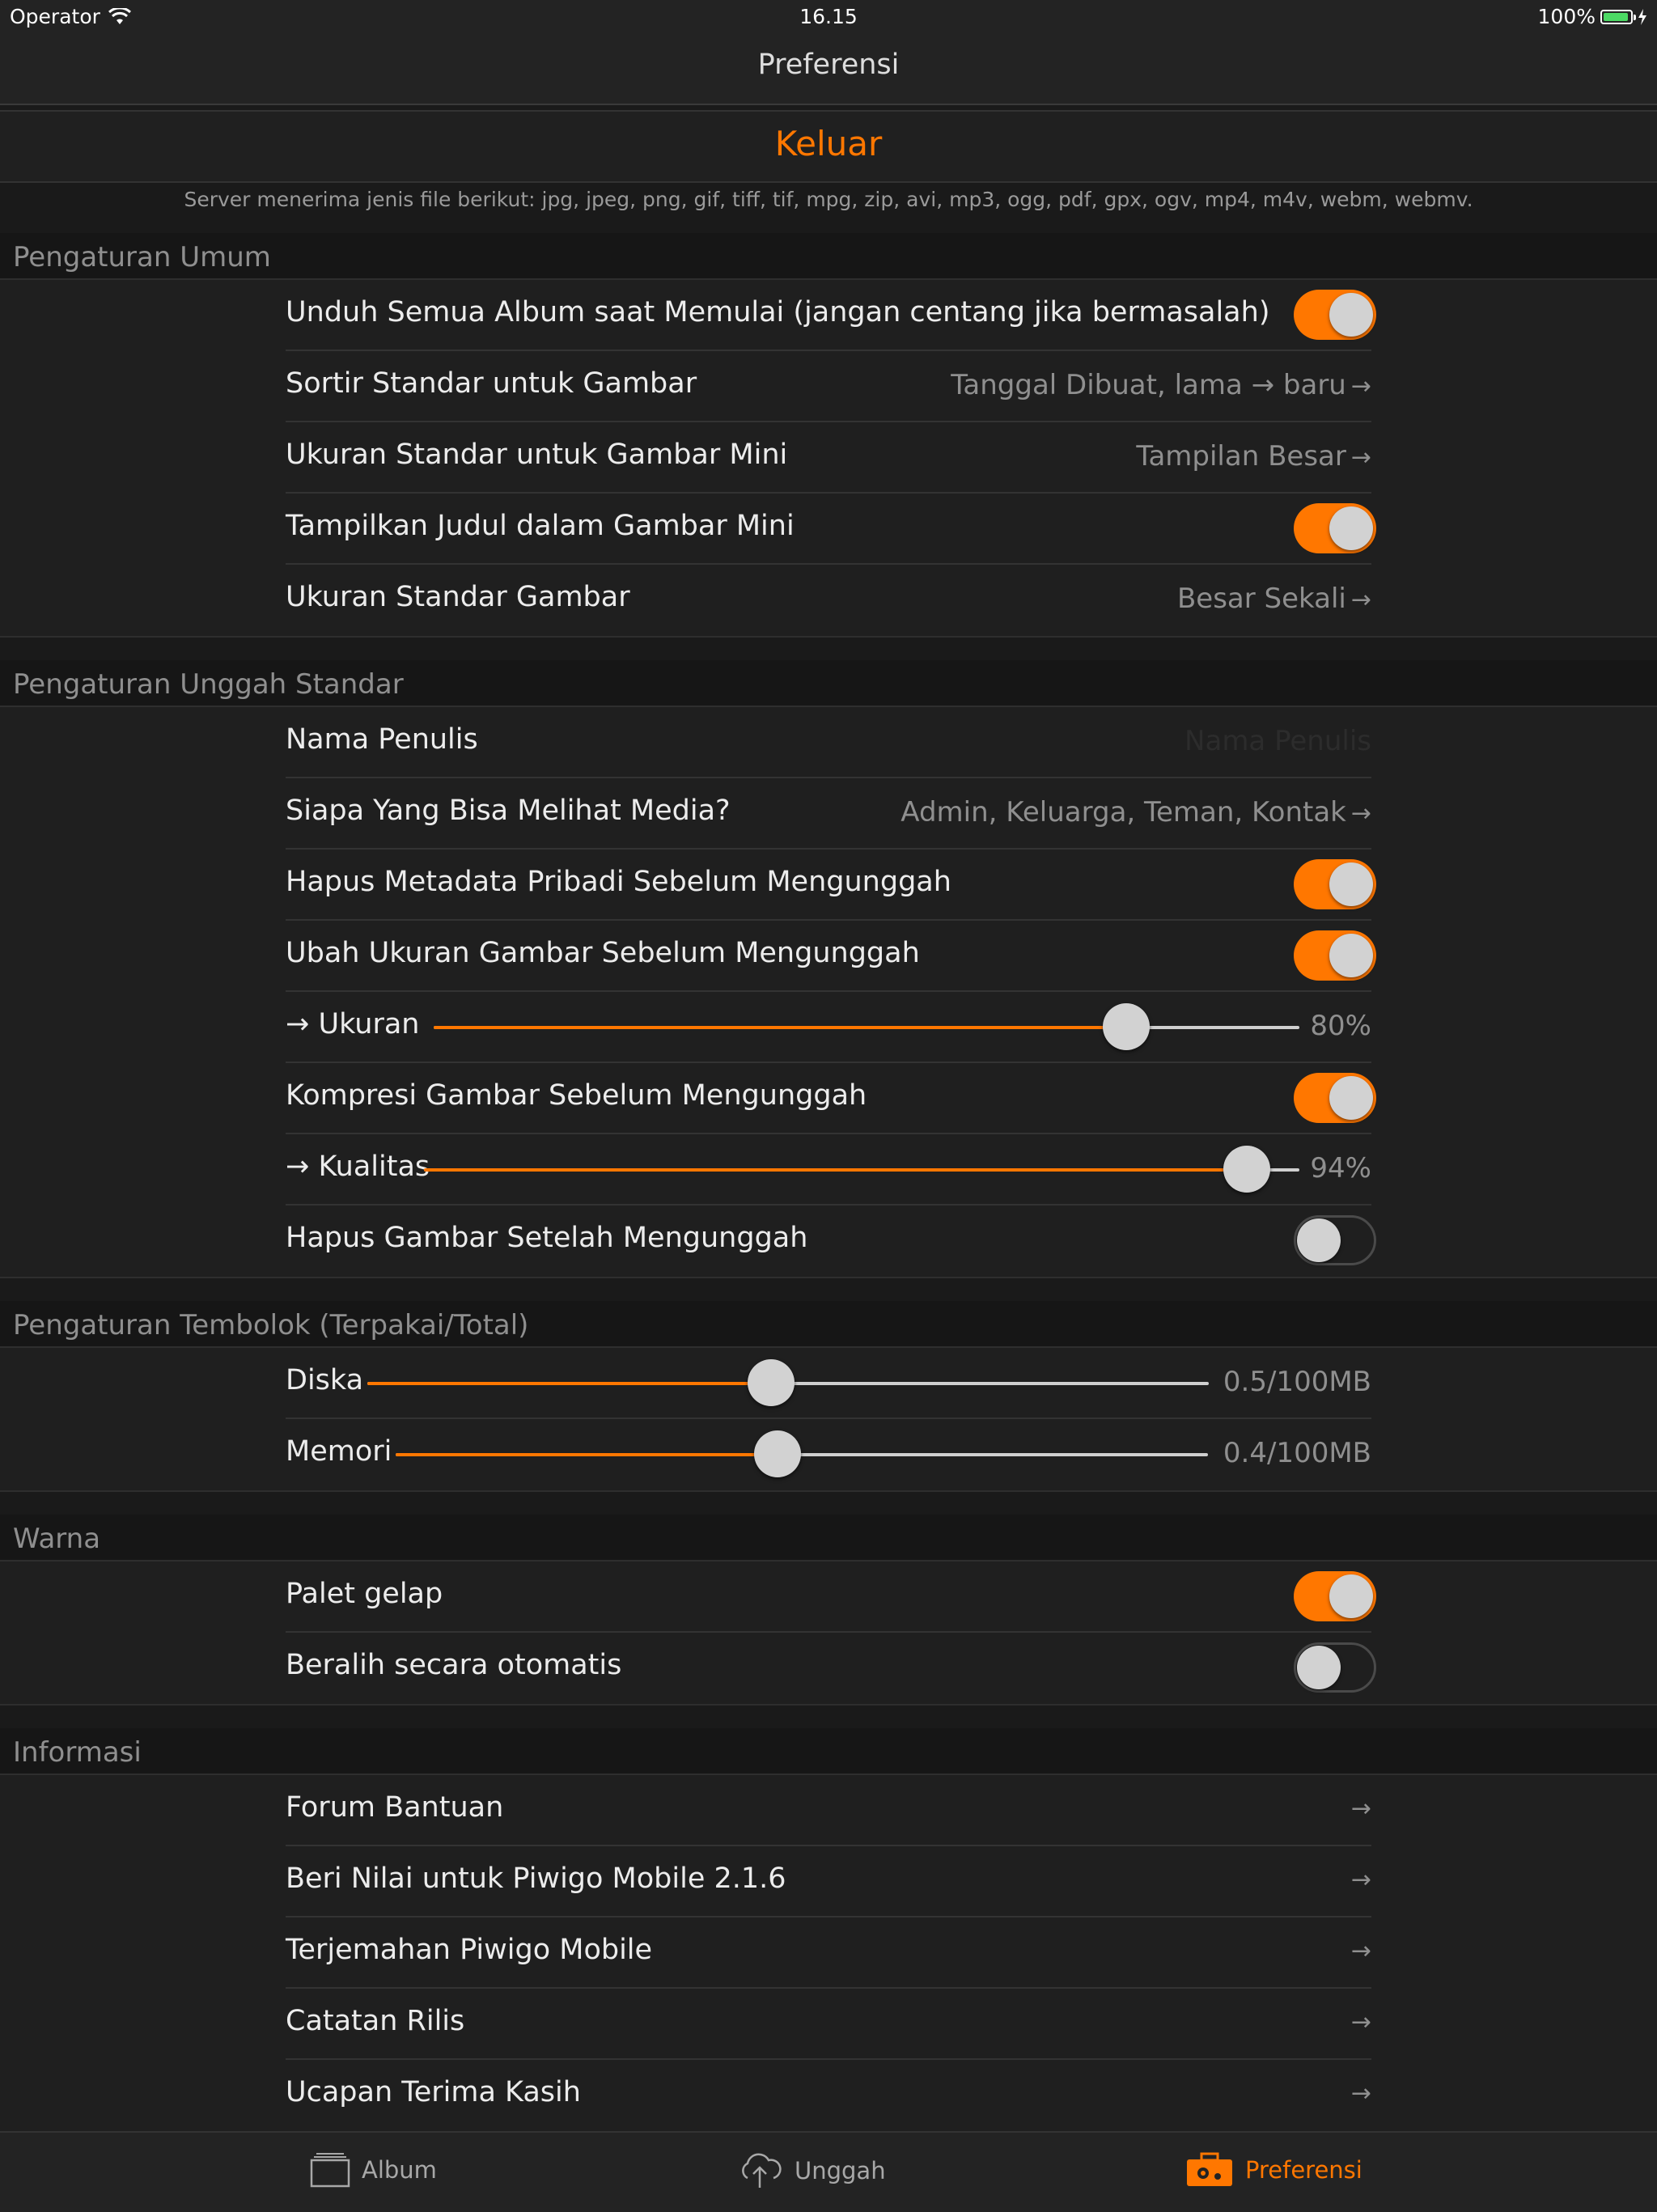 The image size is (1657, 2212). I want to click on status-time: 16.15, so click(828, 16).